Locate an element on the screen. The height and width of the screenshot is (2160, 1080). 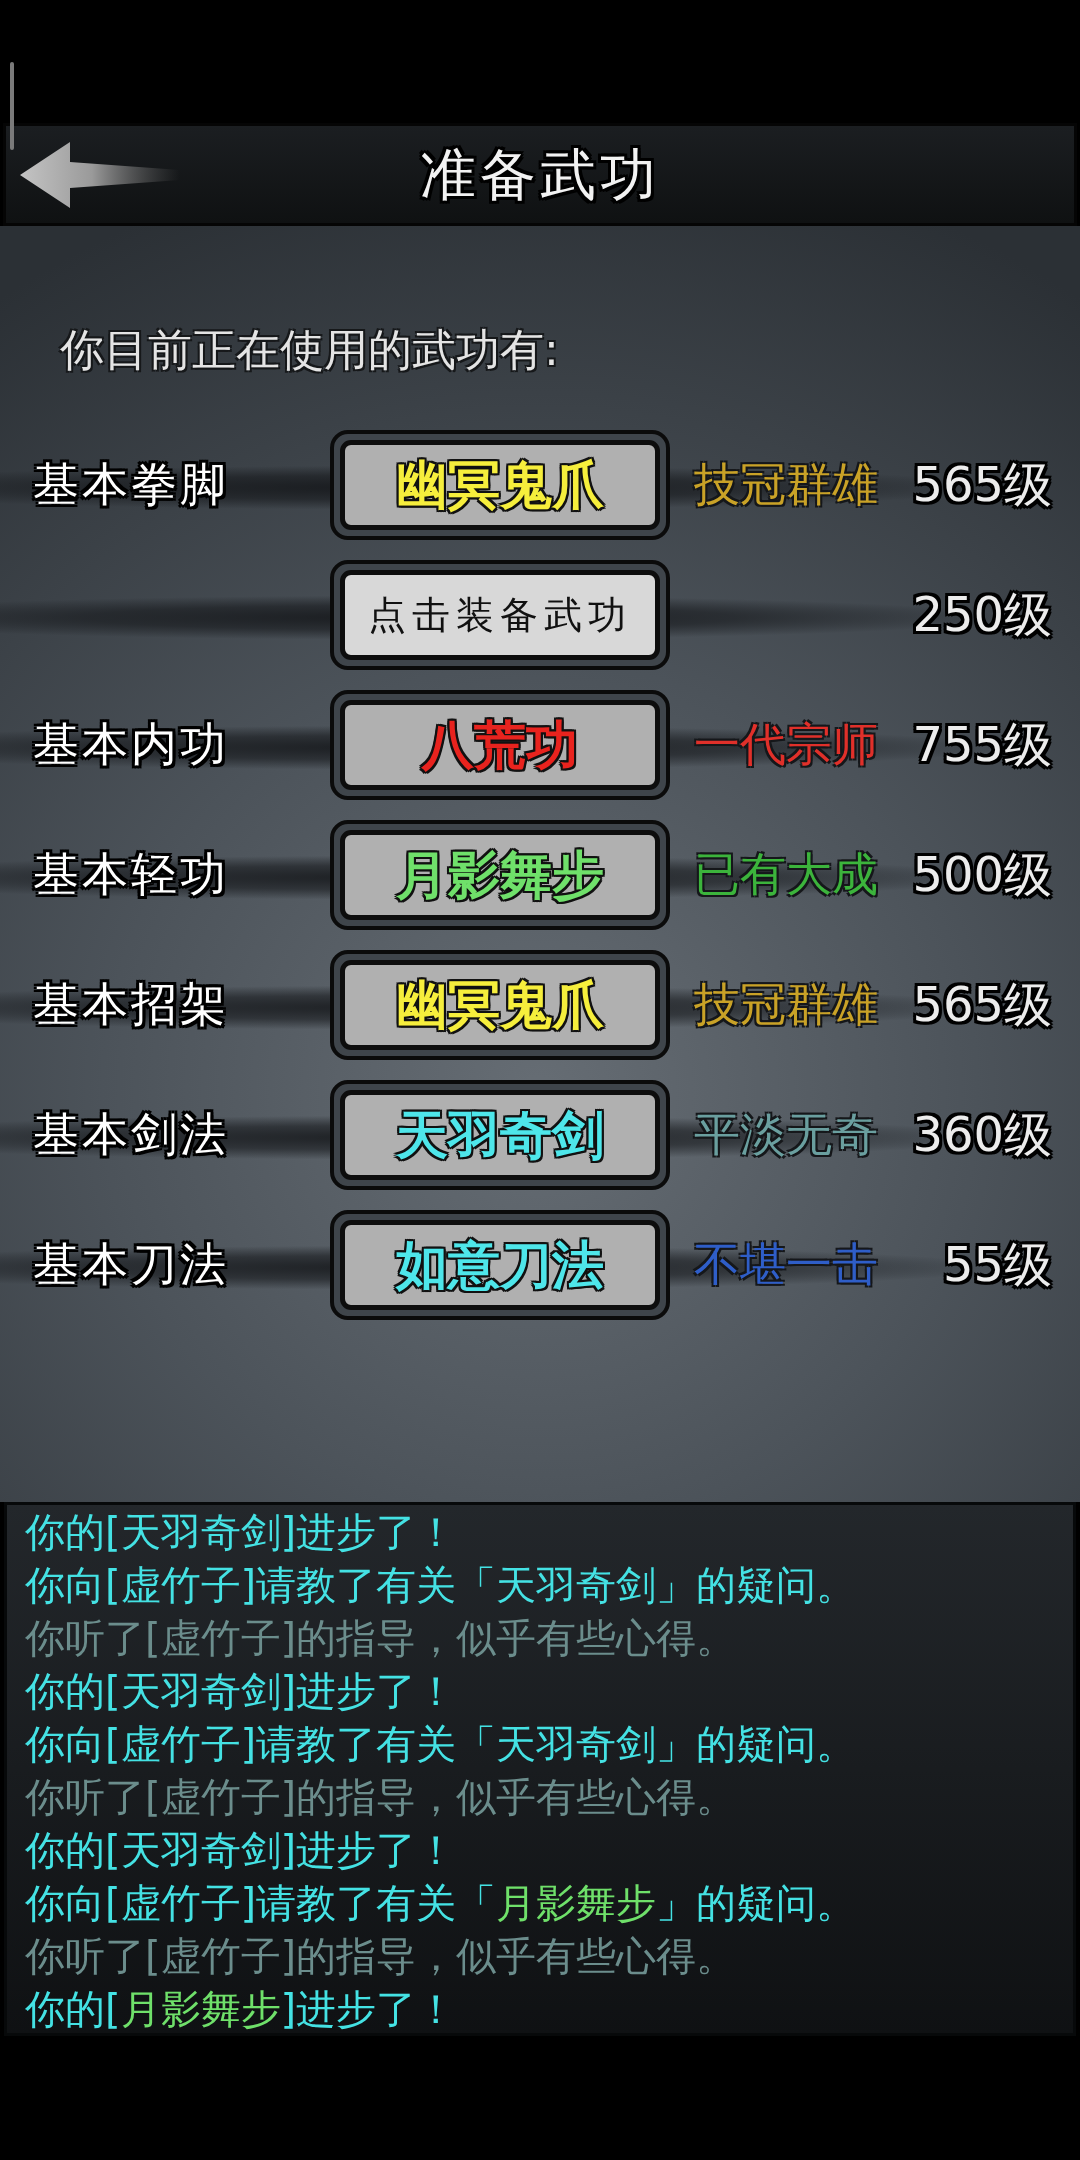
skill-rank: 平淡无奇 is located at coordinates (786, 1135).